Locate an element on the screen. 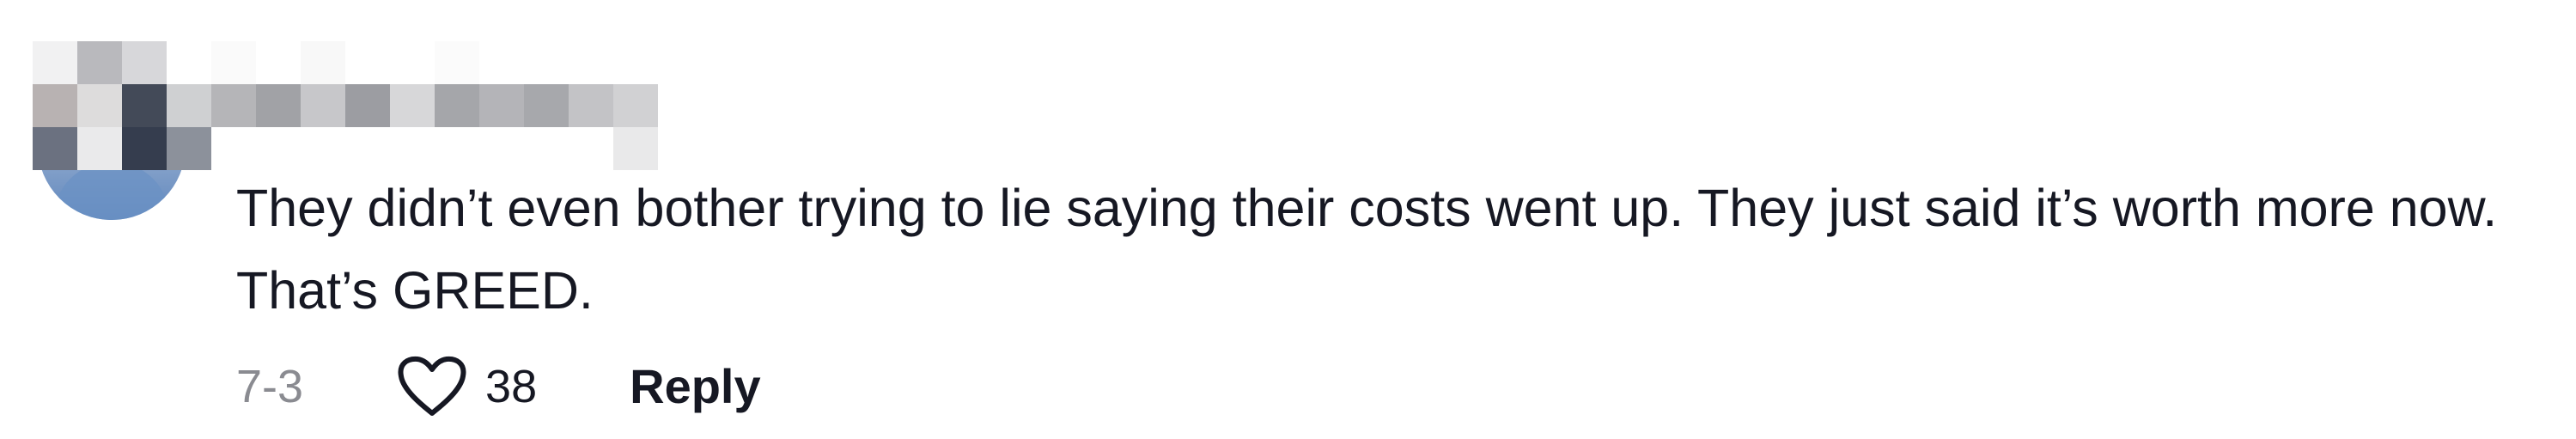 Image resolution: width=2576 pixels, height=439 pixels. like-count: 38 is located at coordinates (511, 386).